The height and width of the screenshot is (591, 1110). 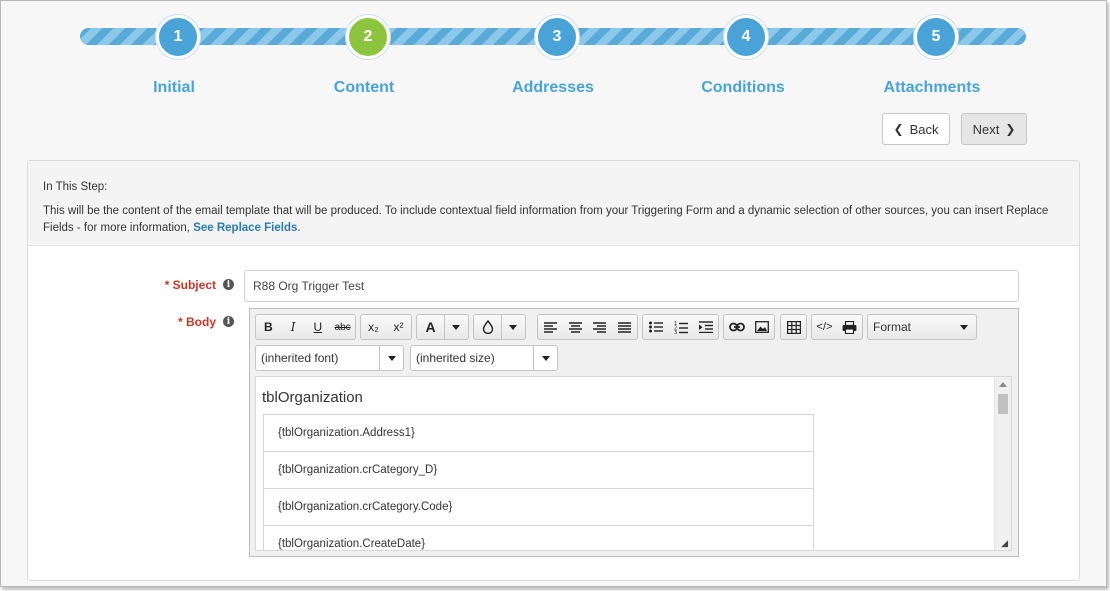 I want to click on step-info-title: In This Step:, so click(x=75, y=187).